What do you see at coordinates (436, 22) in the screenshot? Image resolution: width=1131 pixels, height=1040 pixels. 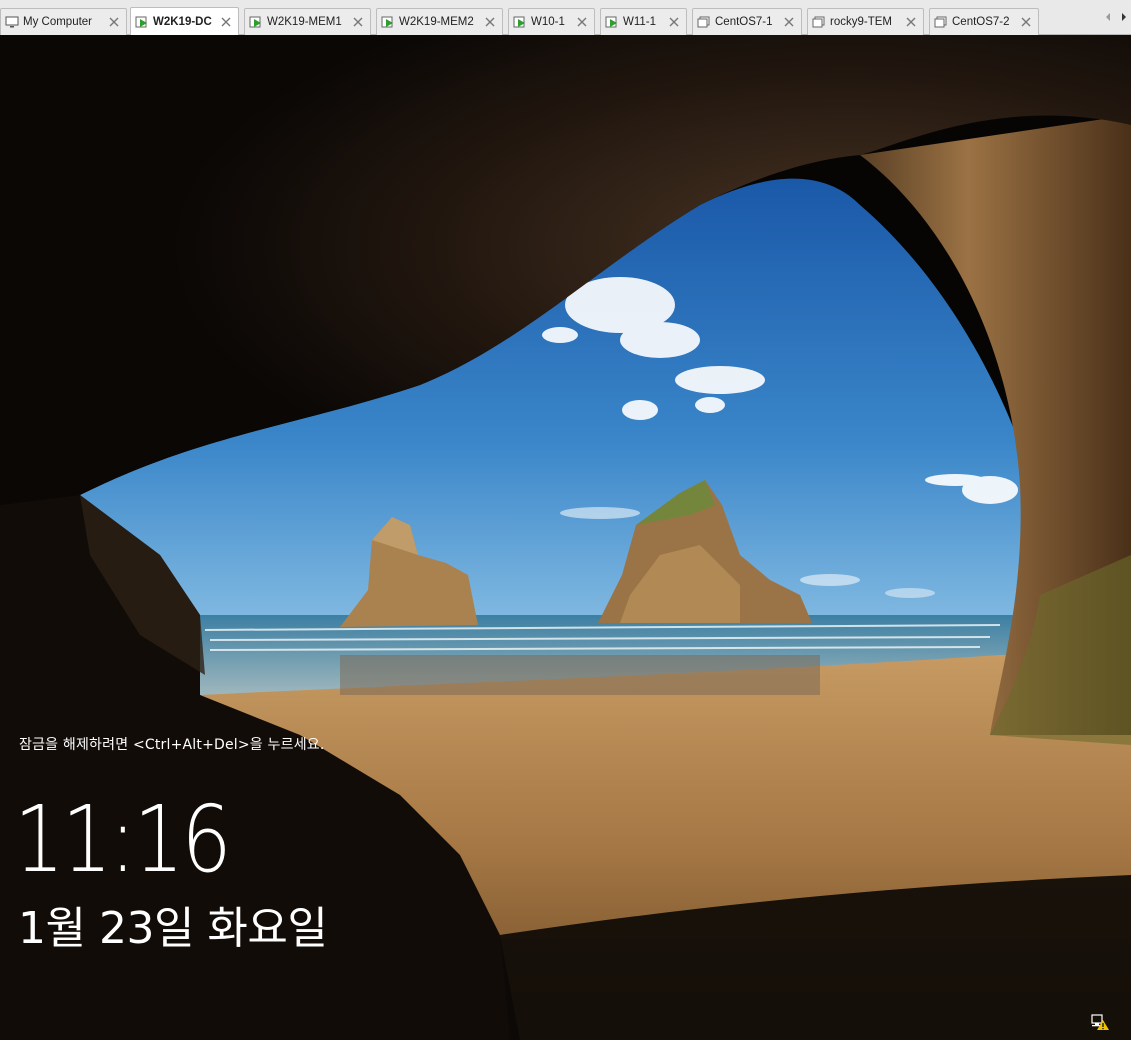 I see `tab-label: W2K19-MEM2` at bounding box center [436, 22].